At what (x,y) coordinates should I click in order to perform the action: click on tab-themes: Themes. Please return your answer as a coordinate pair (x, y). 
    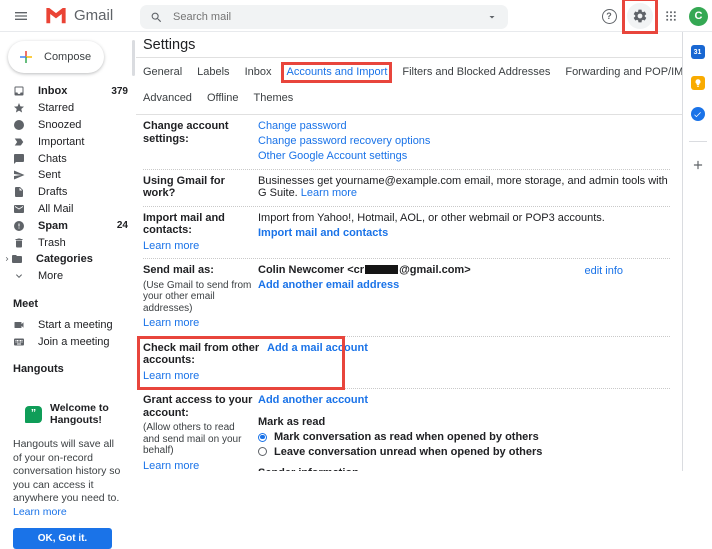
    Looking at the image, I should click on (274, 98).